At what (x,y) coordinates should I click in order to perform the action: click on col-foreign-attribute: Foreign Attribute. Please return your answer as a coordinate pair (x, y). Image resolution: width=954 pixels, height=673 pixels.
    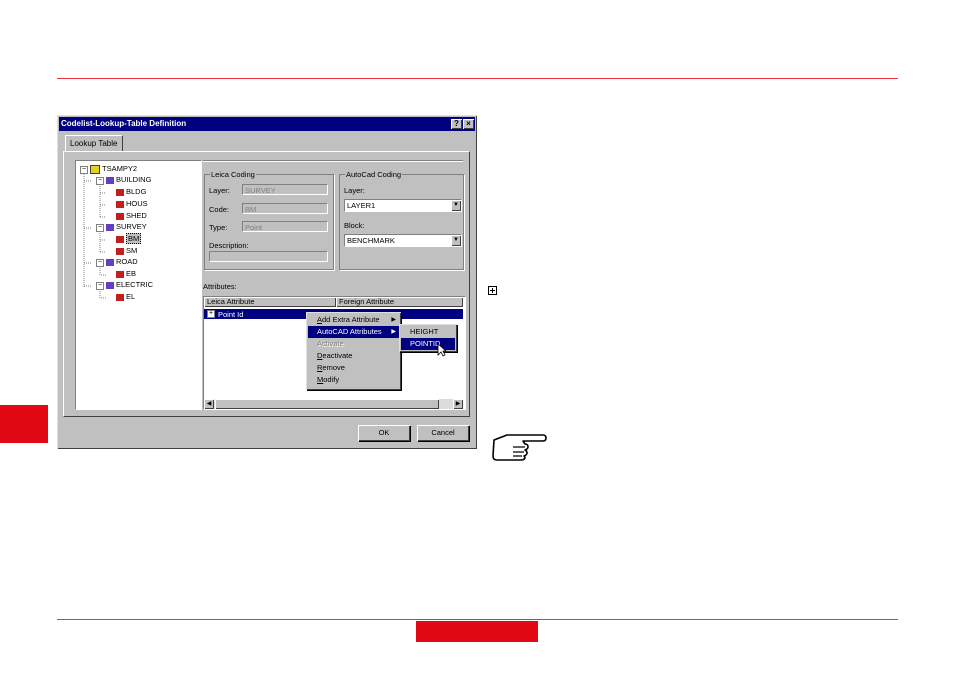
    Looking at the image, I should click on (399, 302).